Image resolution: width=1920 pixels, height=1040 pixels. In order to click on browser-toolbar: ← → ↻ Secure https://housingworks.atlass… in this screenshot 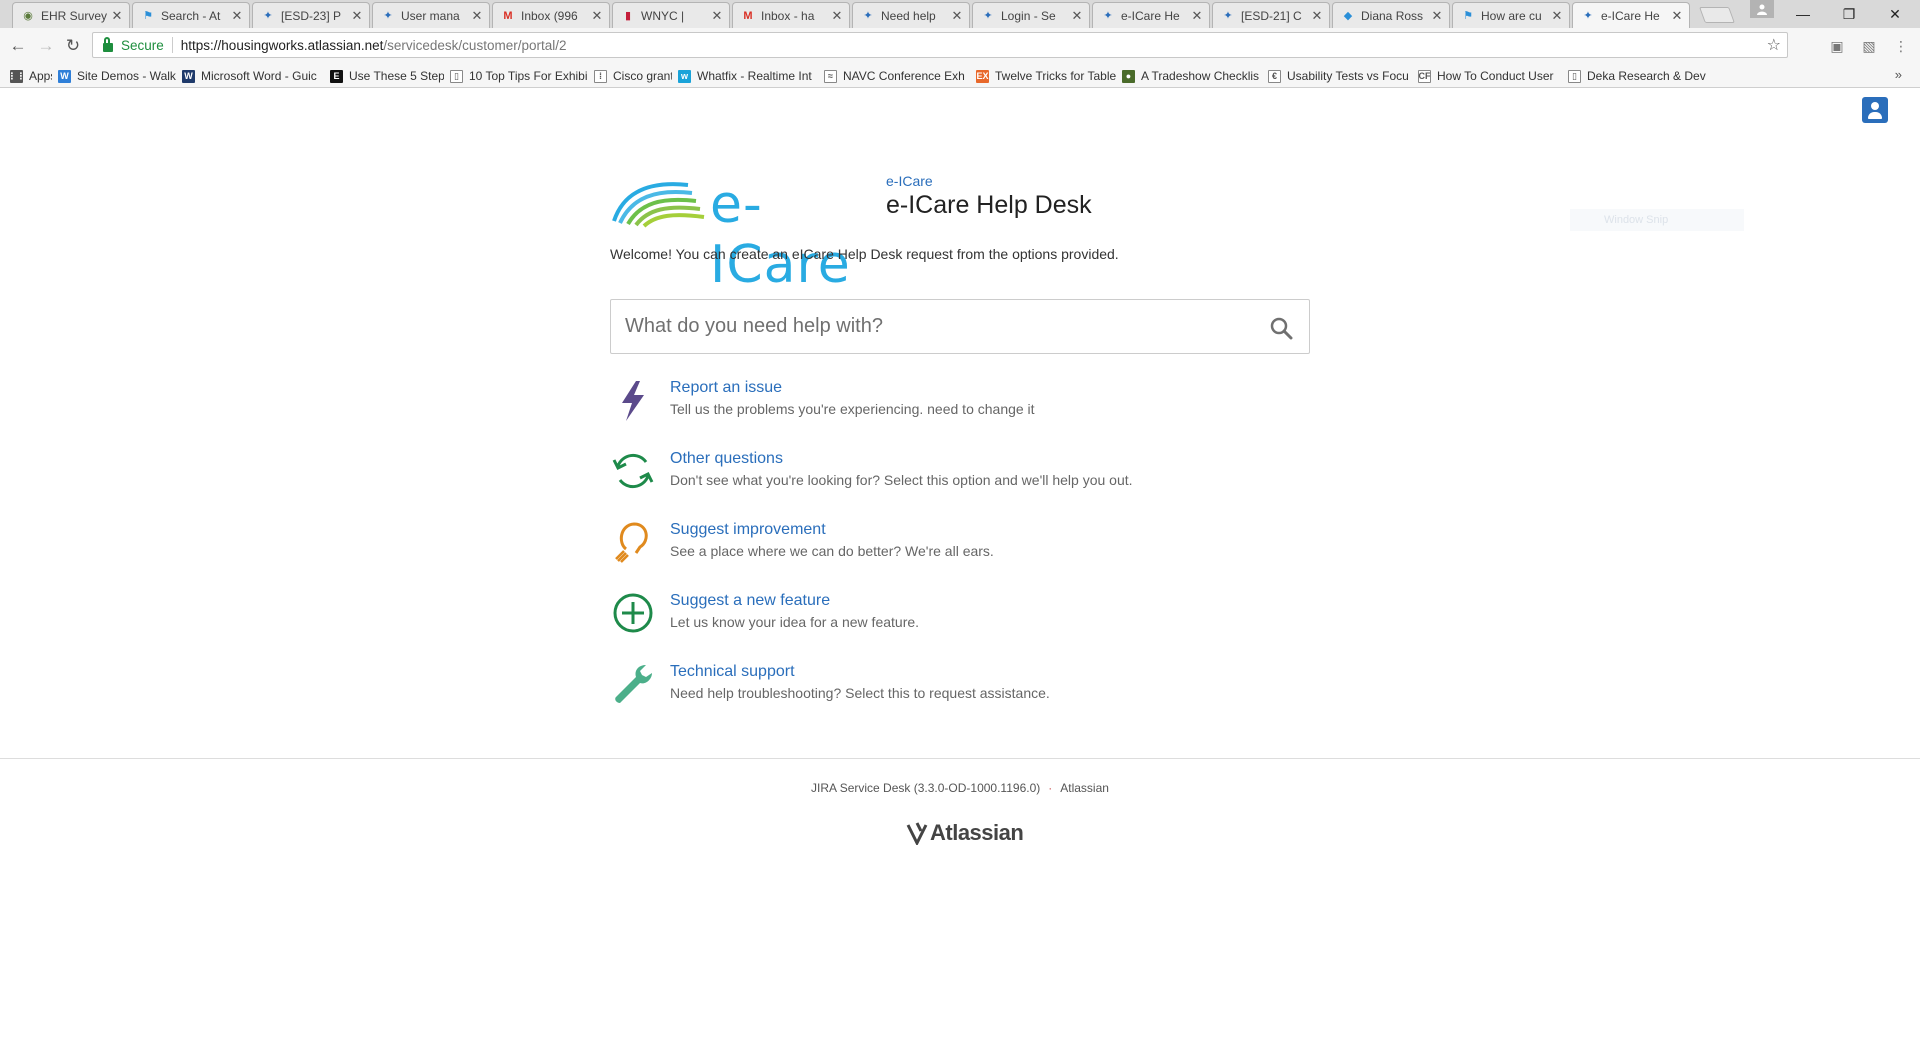, I will do `click(960, 46)`.